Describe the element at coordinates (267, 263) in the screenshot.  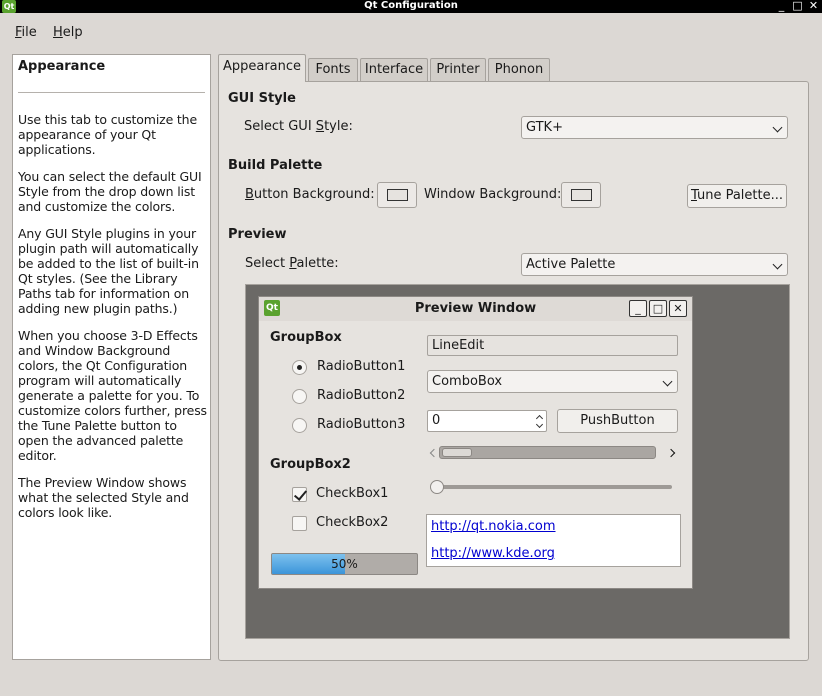
I see `select-palette-label-pre: Select` at that location.